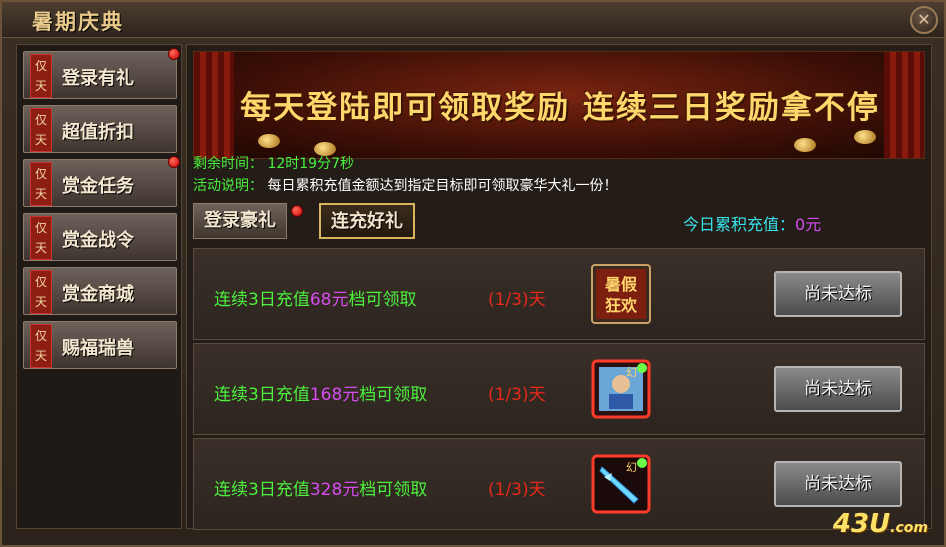  What do you see at coordinates (240, 221) in the screenshot?
I see `tab-login-gift: 登录豪礼` at bounding box center [240, 221].